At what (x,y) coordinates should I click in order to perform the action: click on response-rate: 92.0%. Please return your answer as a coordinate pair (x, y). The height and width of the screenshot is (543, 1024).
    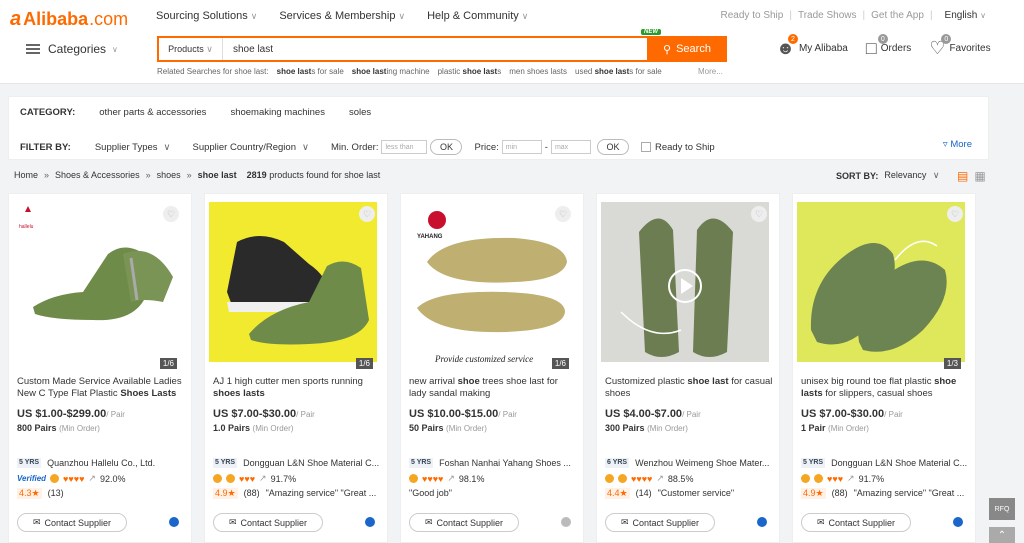
    Looking at the image, I should click on (112, 478).